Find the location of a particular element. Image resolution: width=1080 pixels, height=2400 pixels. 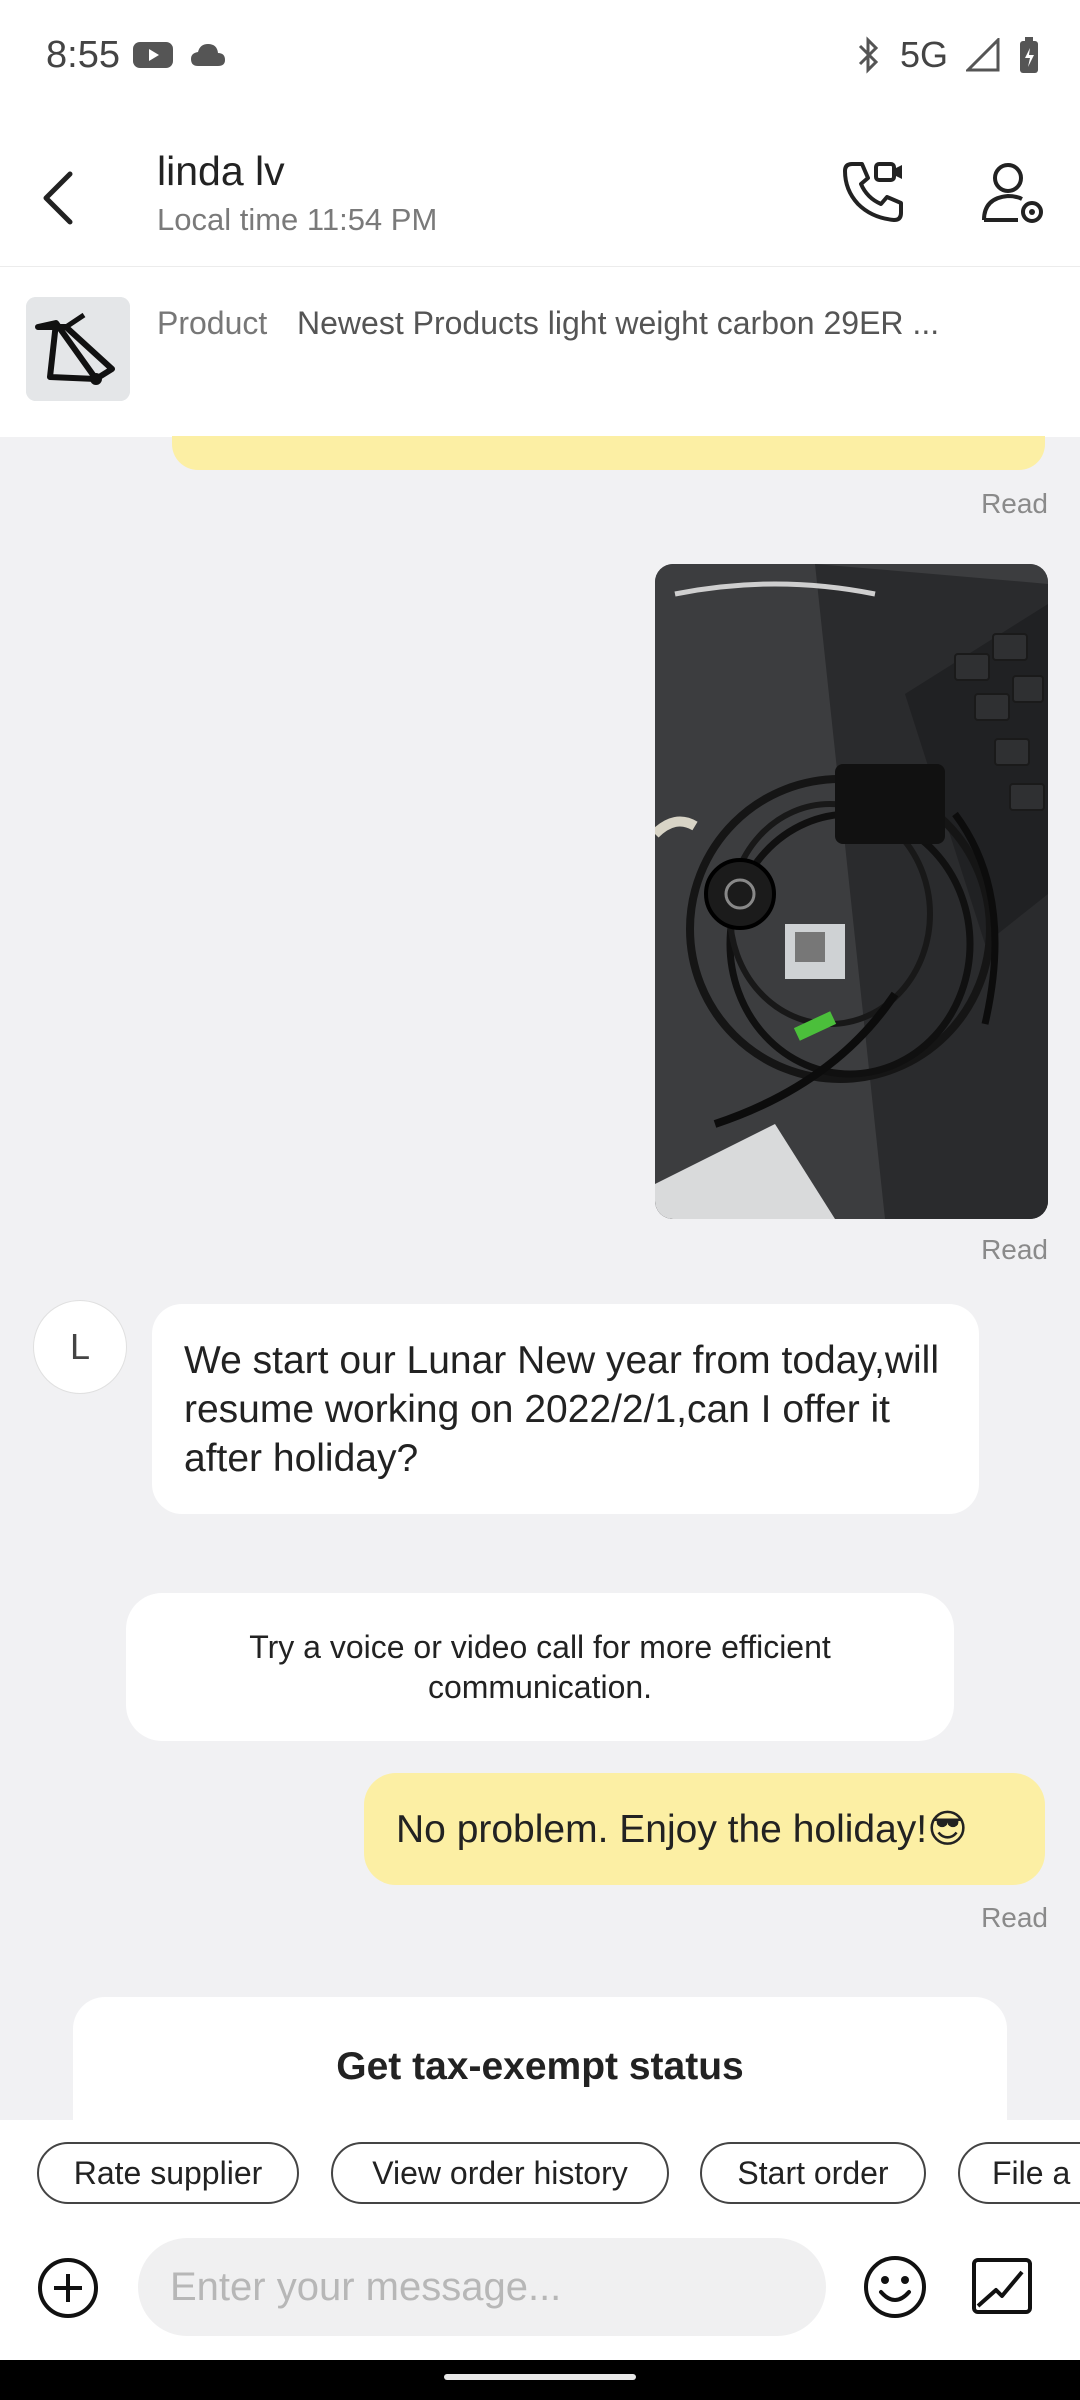

tax-exempt-card: Get tax-exempt status is located at coordinates (540, 2058).